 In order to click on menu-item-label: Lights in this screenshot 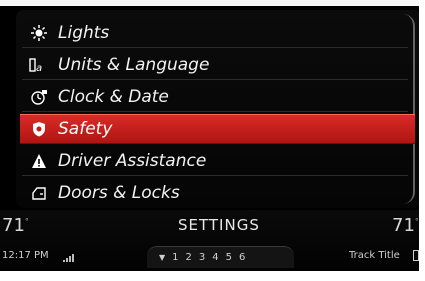, I will do `click(84, 33)`.